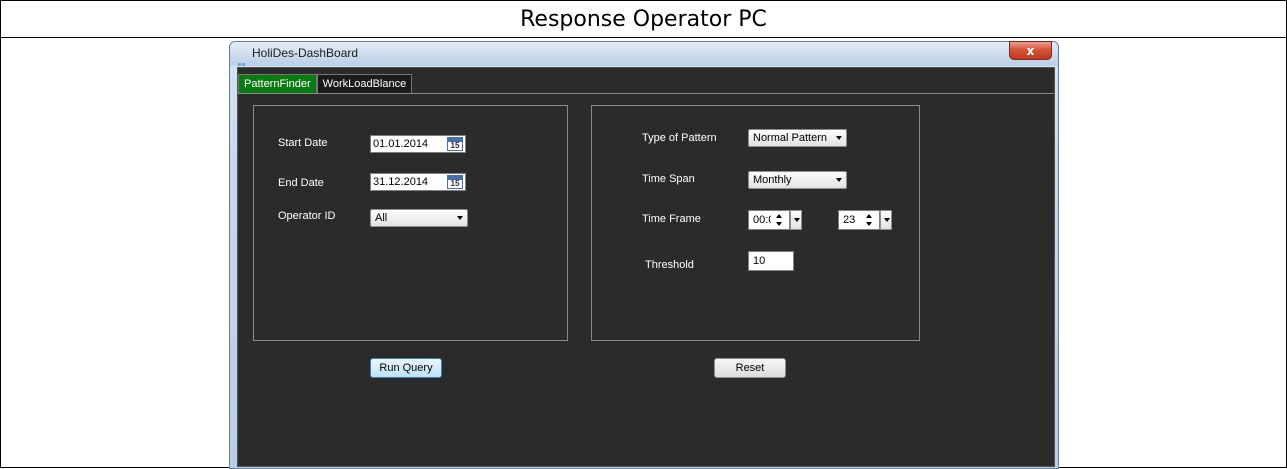 This screenshot has width=1287, height=469. What do you see at coordinates (419, 218) in the screenshot?
I see `operator-id-combo: All` at bounding box center [419, 218].